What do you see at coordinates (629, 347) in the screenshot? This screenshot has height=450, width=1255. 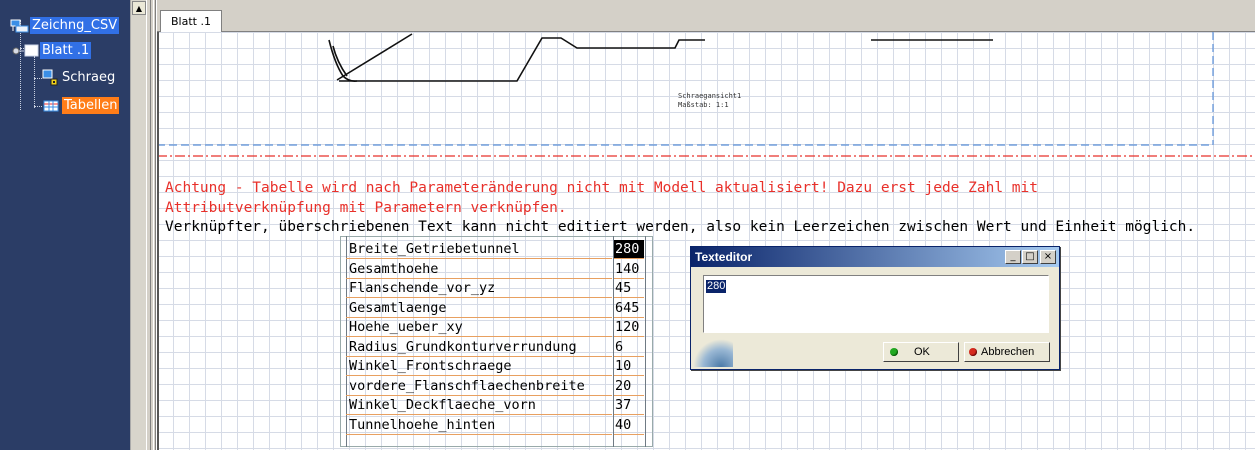 I see `parameter-value-cell: 6` at bounding box center [629, 347].